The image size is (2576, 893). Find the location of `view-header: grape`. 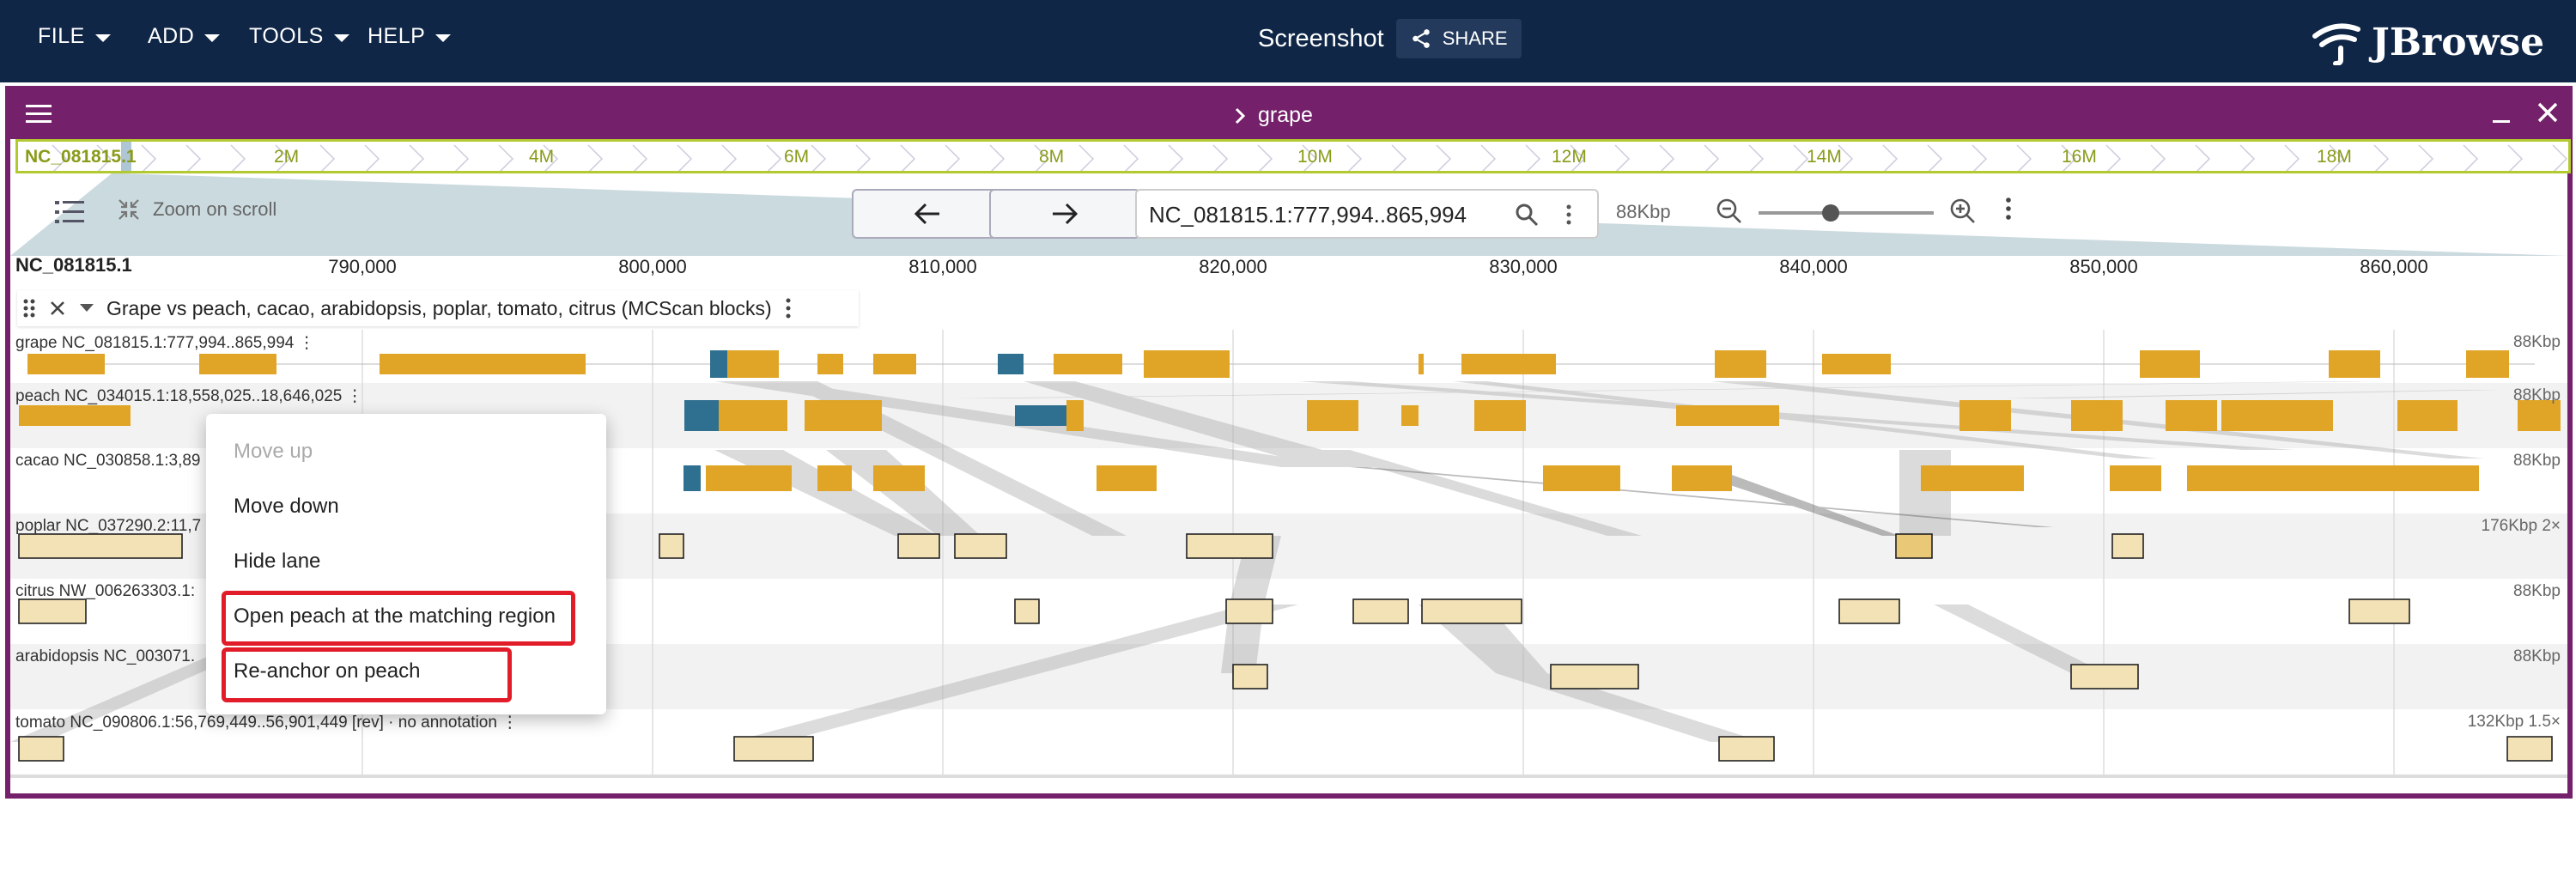

view-header: grape is located at coordinates (1288, 115).